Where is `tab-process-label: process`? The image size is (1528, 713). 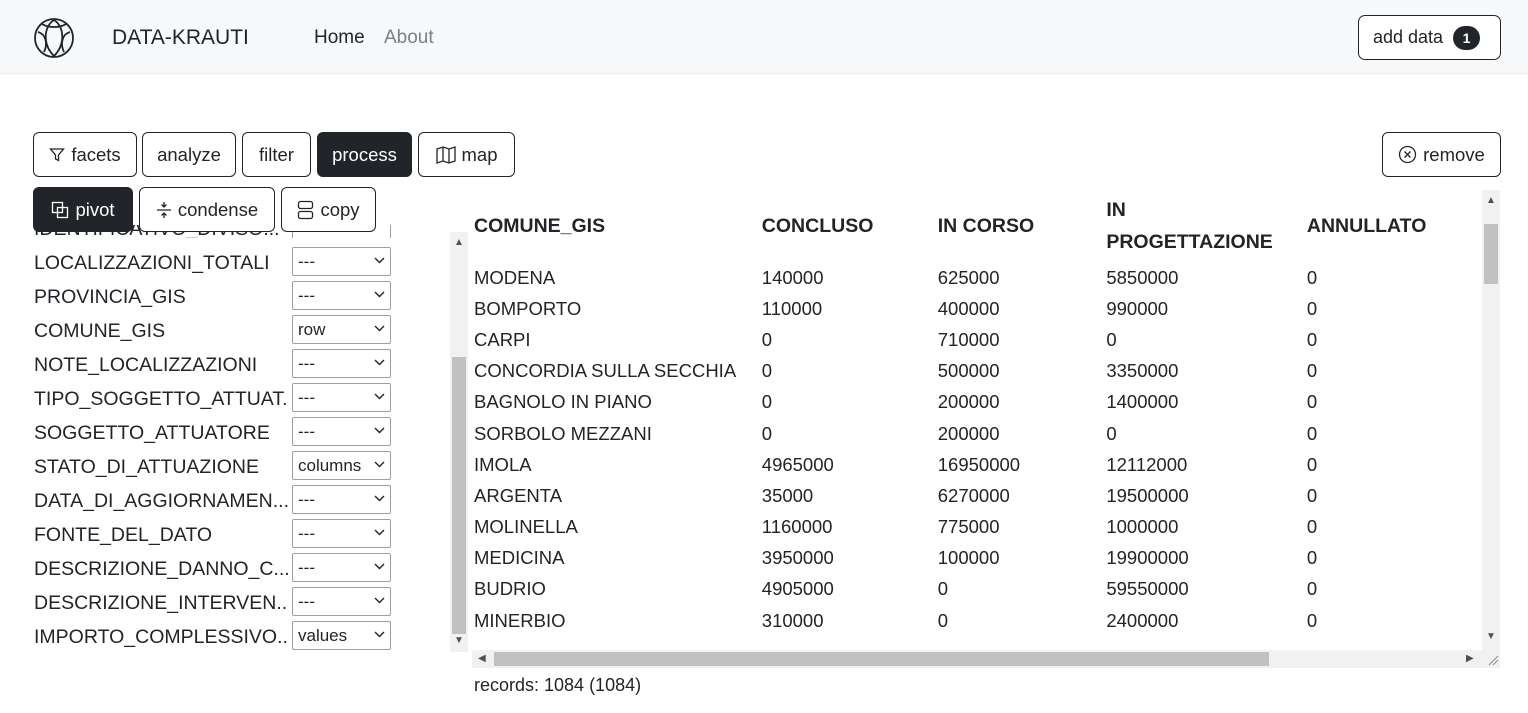 tab-process-label: process is located at coordinates (364, 154).